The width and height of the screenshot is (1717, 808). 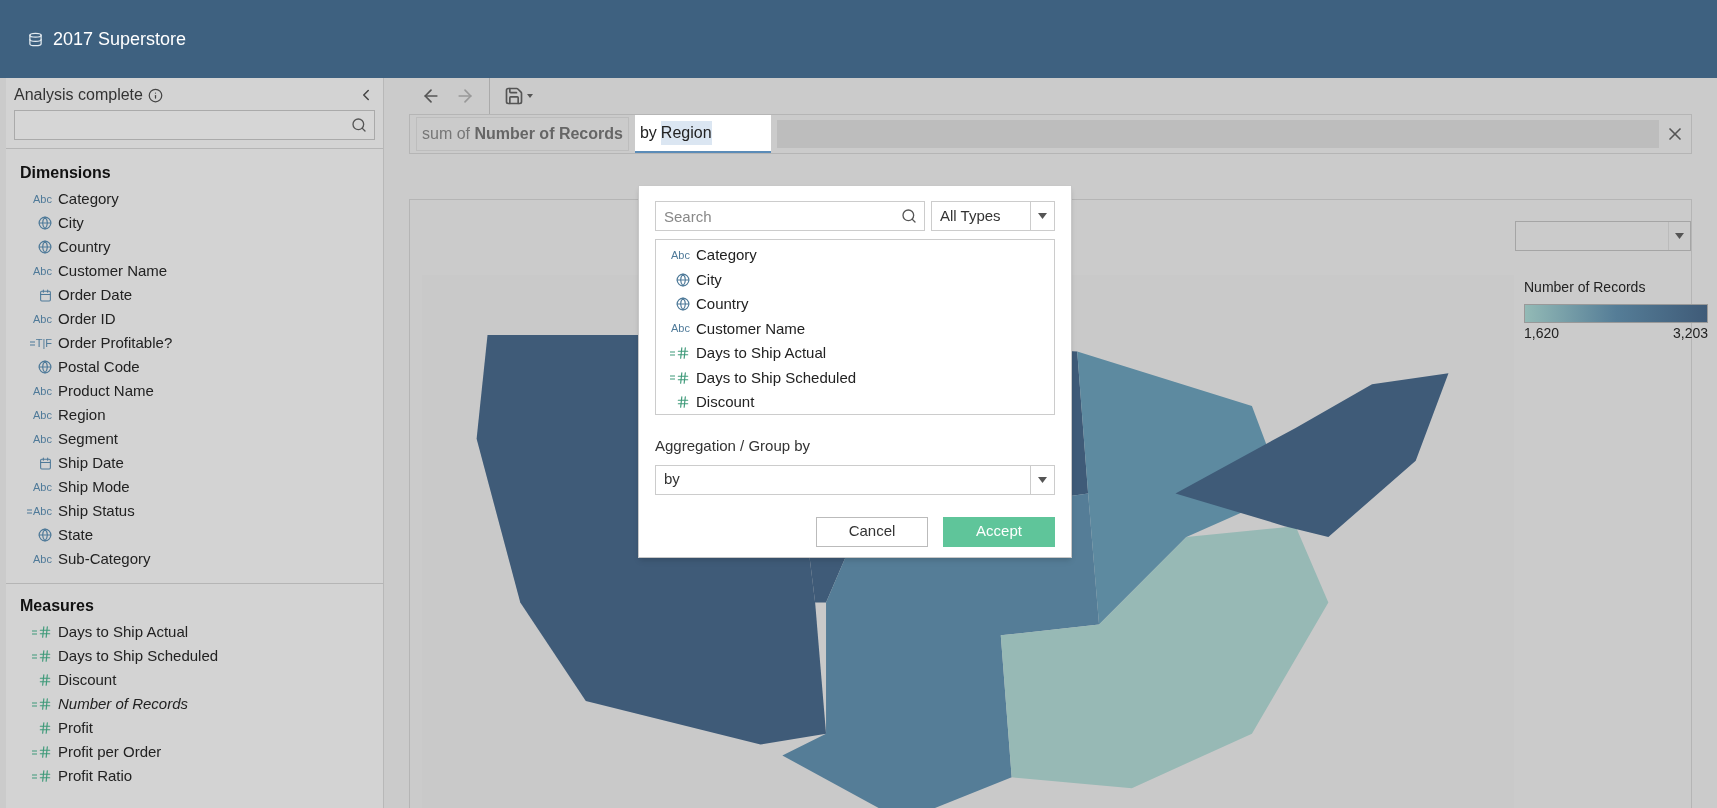 What do you see at coordinates (91, 463) in the screenshot?
I see `field-name: Ship Date` at bounding box center [91, 463].